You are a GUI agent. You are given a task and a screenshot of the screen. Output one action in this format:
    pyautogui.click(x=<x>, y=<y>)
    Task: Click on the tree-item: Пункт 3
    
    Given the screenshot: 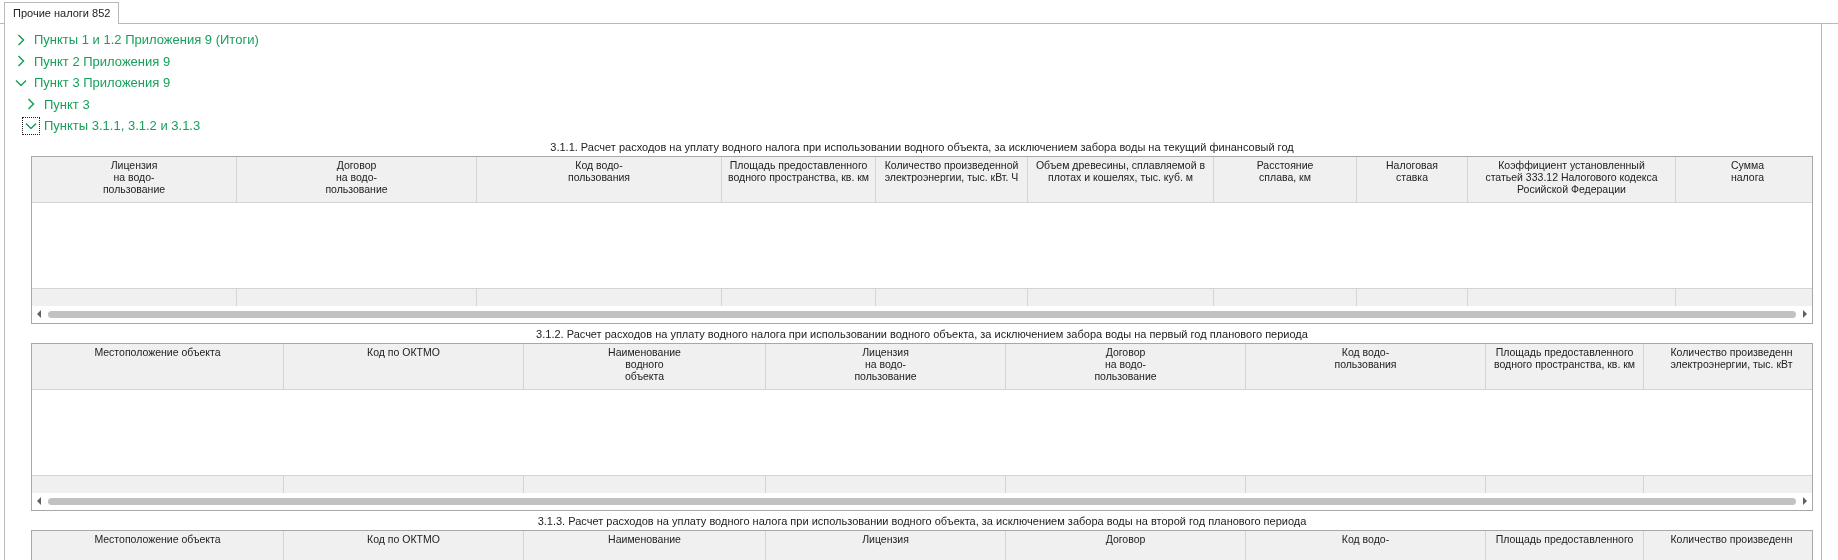 What is the action you would take?
    pyautogui.click(x=67, y=104)
    